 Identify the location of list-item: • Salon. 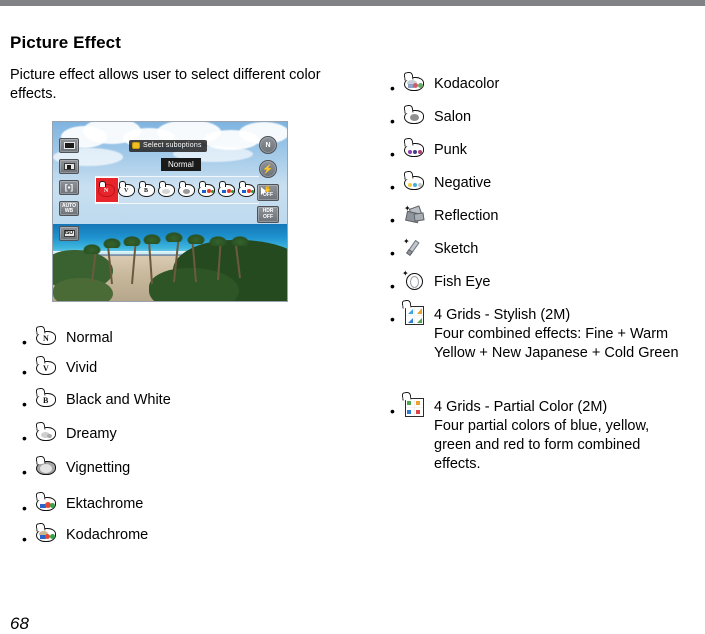
(540, 121).